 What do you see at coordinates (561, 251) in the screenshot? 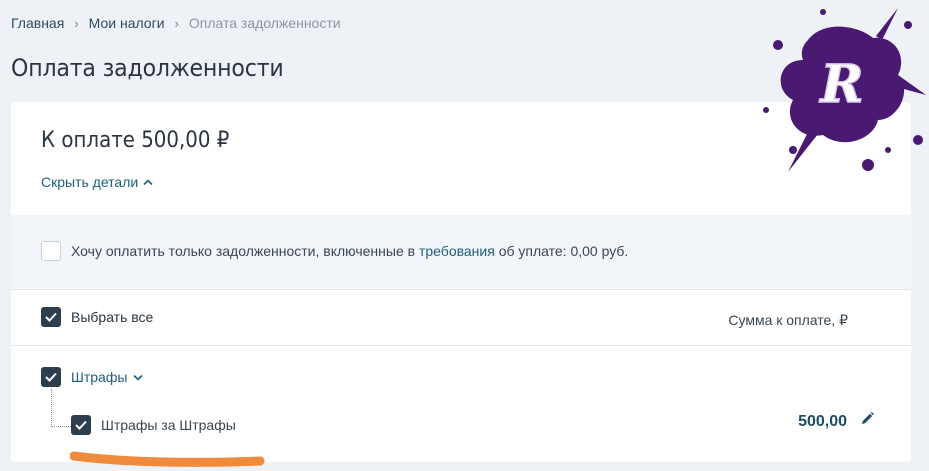
I see `requirement-text-after: об уплате: 0,00 руб.` at bounding box center [561, 251].